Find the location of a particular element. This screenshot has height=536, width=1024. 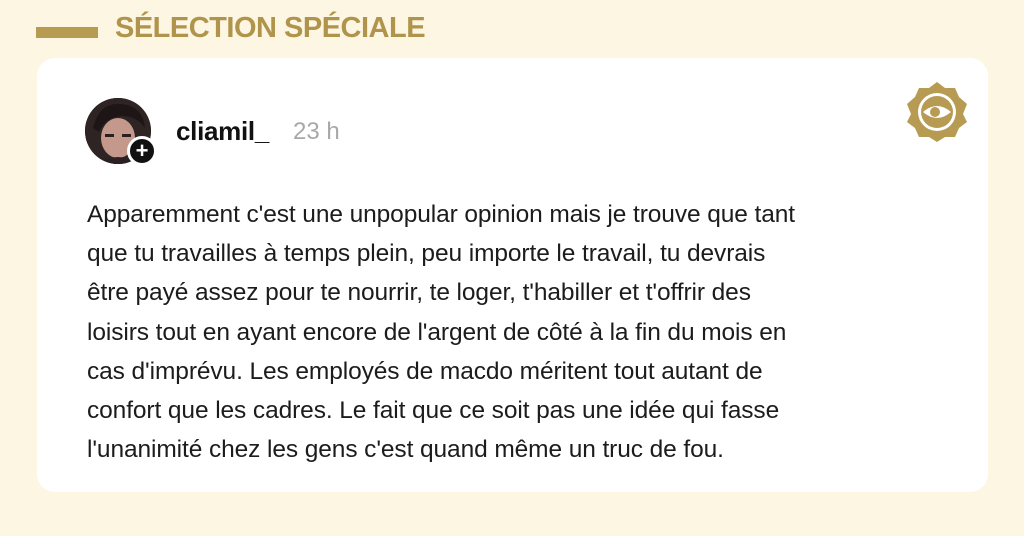

section-header: SÉLECTION SPÉCIALE is located at coordinates (512, 30).